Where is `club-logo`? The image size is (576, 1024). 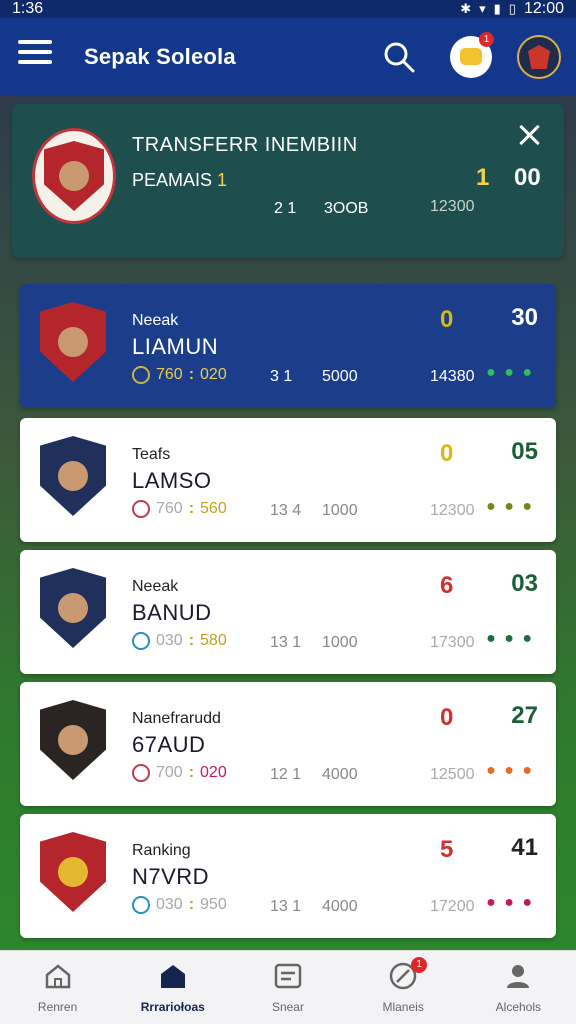 club-logo is located at coordinates (539, 57).